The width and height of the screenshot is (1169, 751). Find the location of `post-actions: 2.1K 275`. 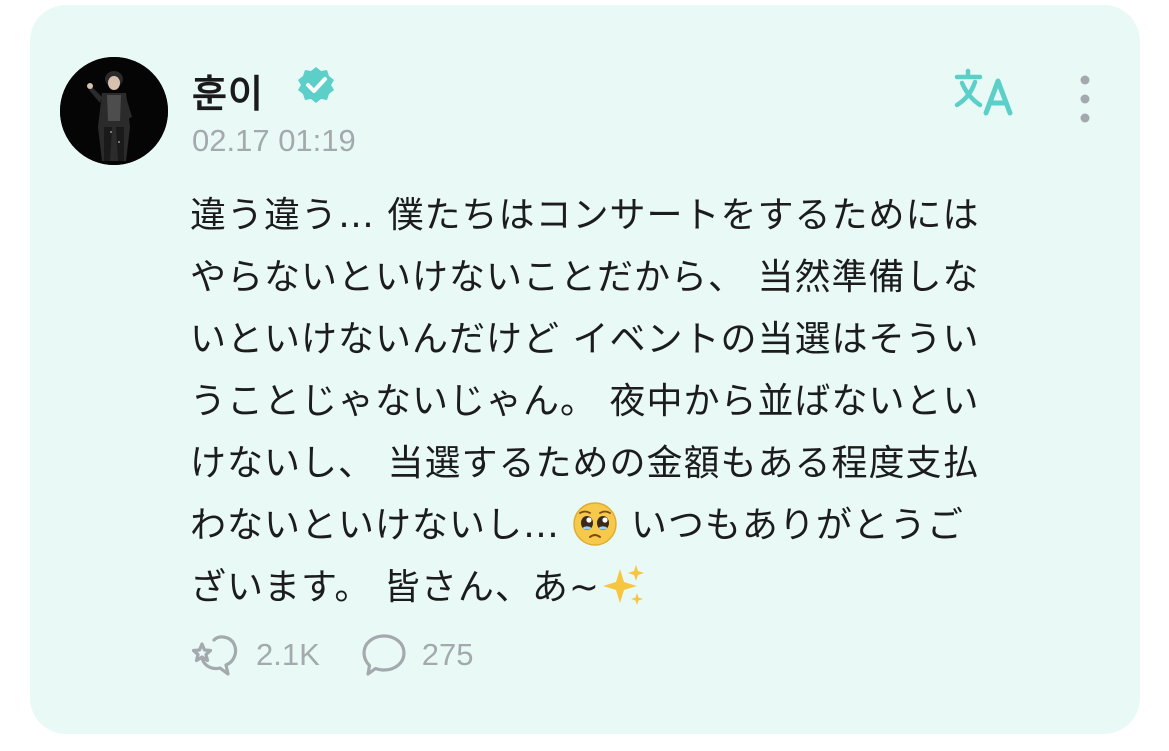

post-actions: 2.1K 275 is located at coordinates (353, 655).